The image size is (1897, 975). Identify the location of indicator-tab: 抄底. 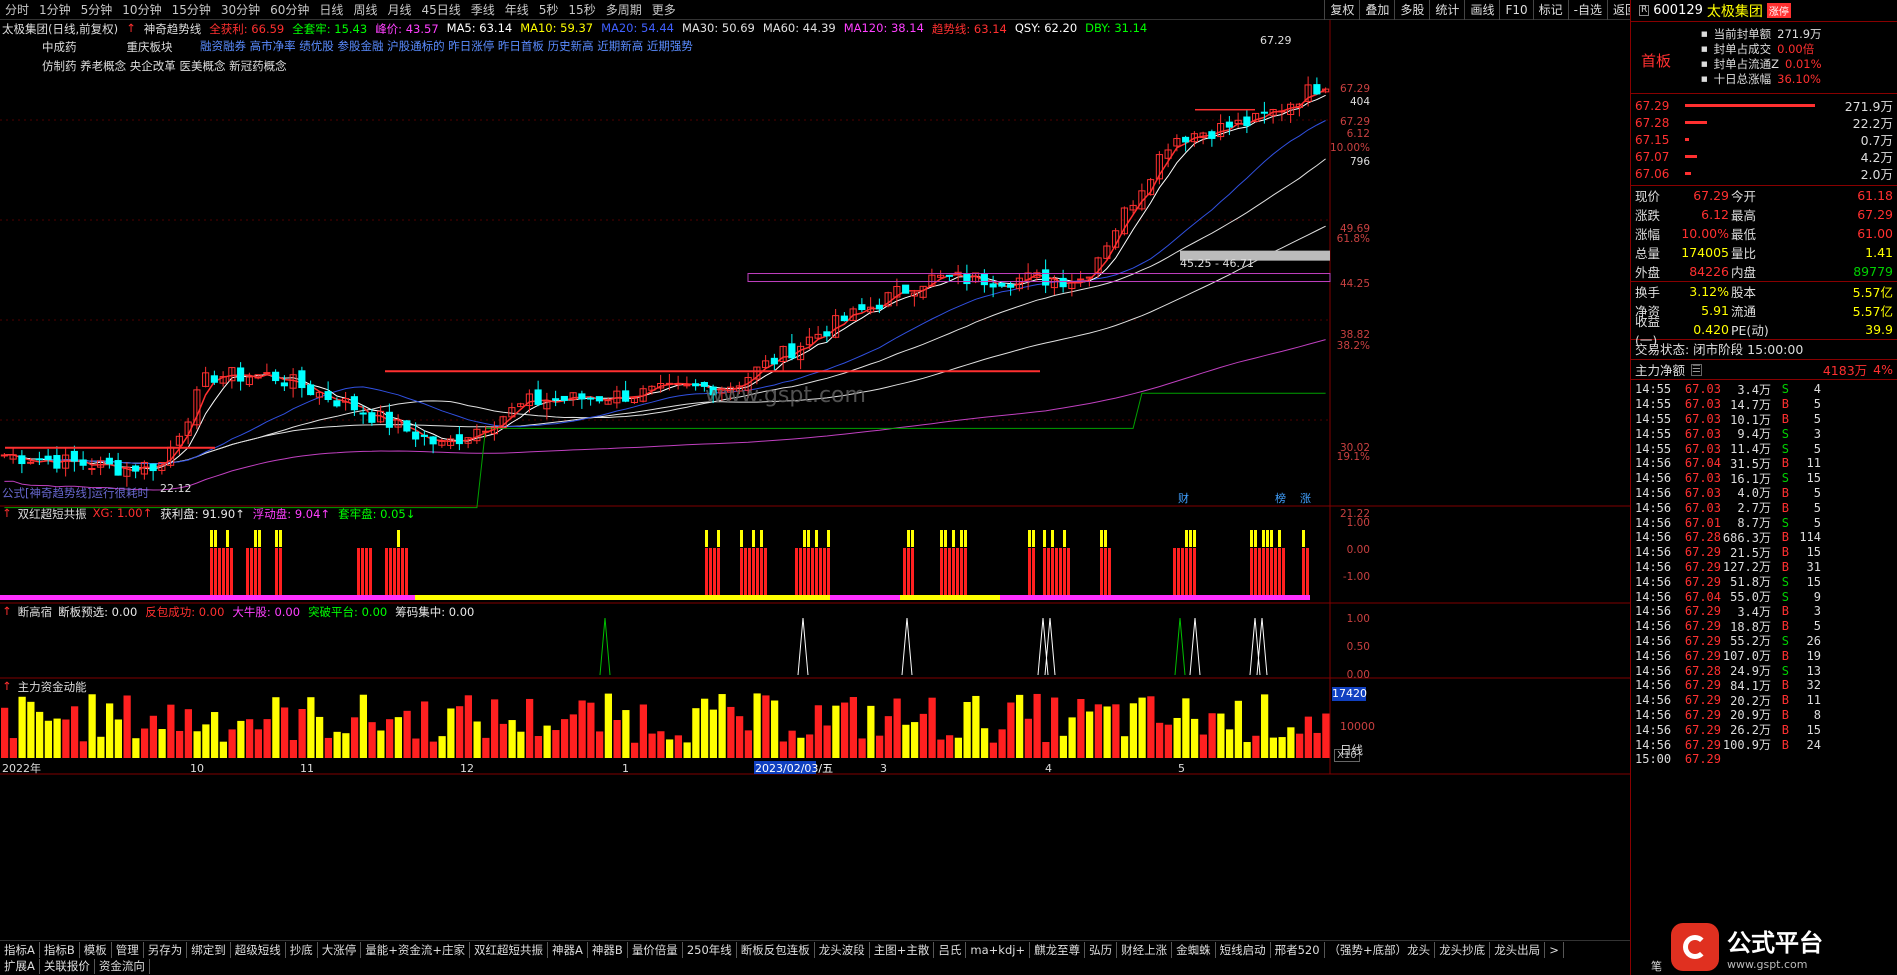
(302, 949).